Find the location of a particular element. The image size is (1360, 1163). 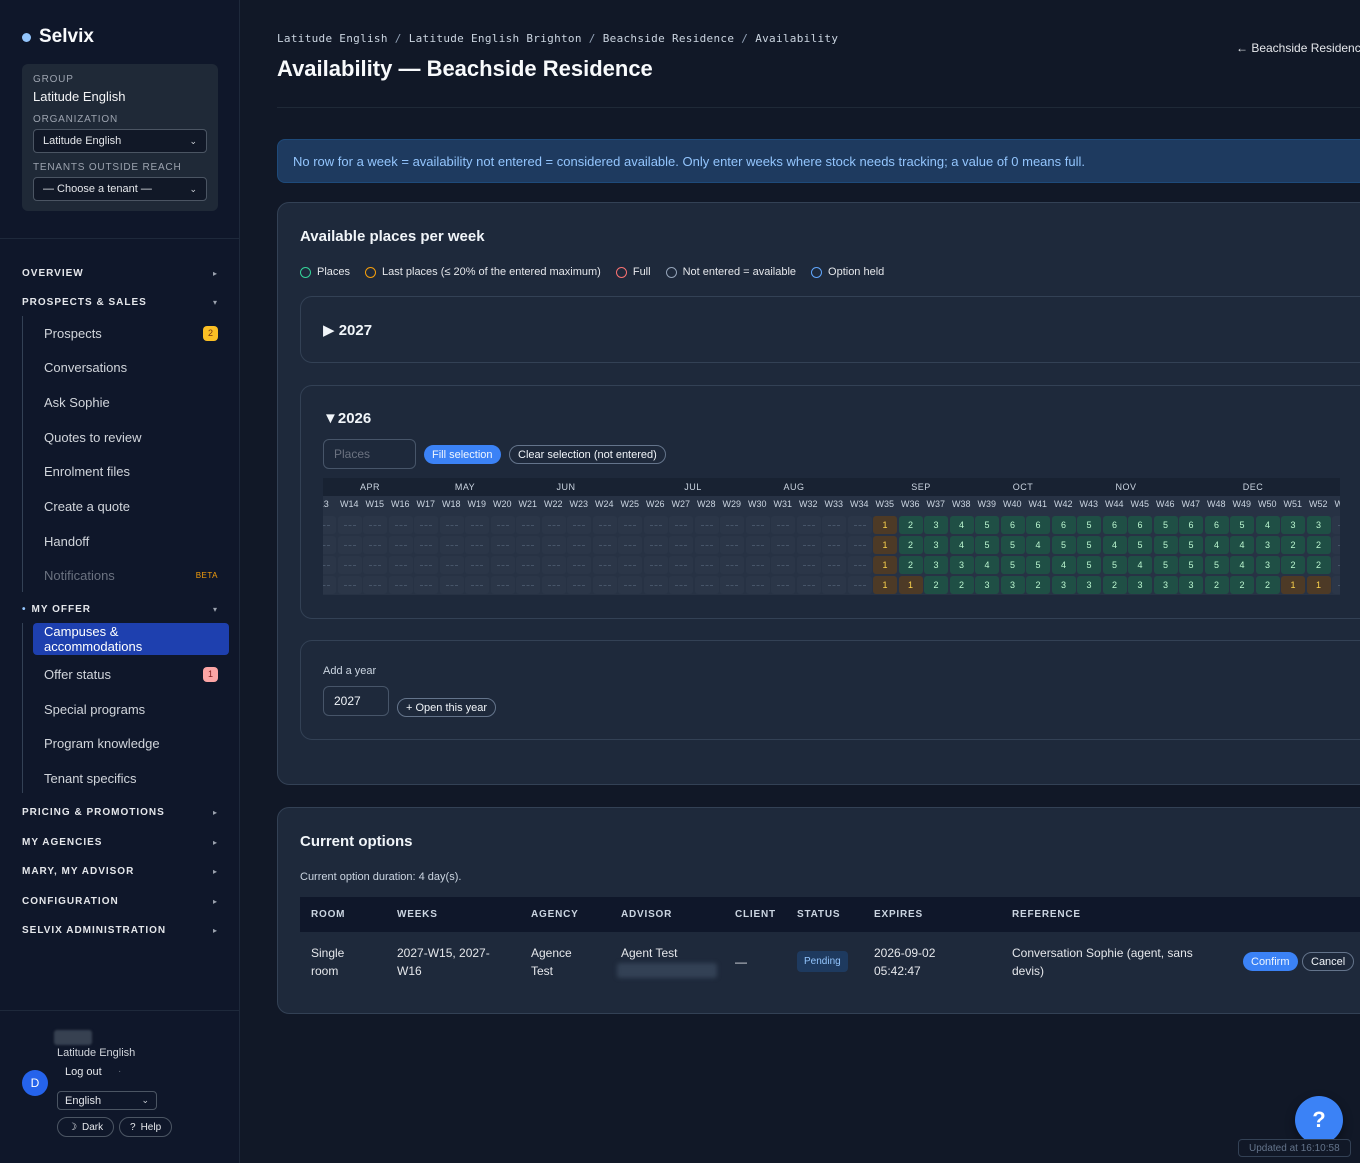

logout-link: Log out is located at coordinates (83, 1072).